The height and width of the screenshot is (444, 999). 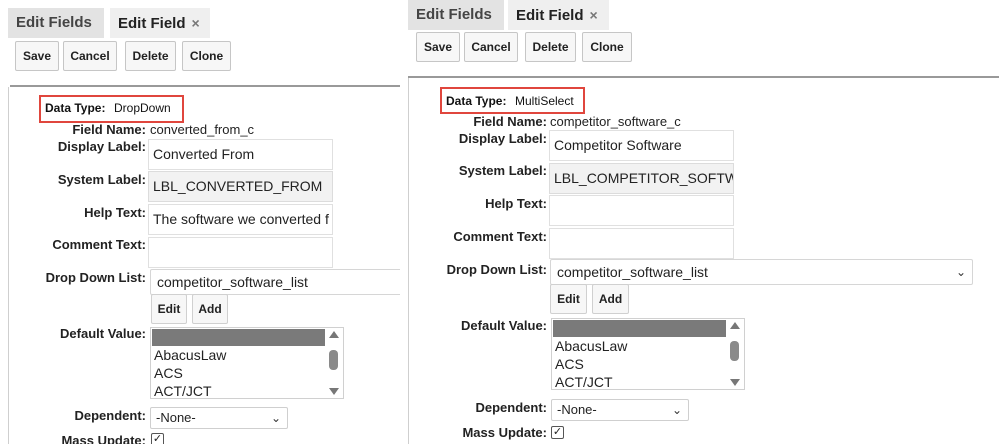 What do you see at coordinates (142, 108) in the screenshot?
I see `data-type-value: DropDown` at bounding box center [142, 108].